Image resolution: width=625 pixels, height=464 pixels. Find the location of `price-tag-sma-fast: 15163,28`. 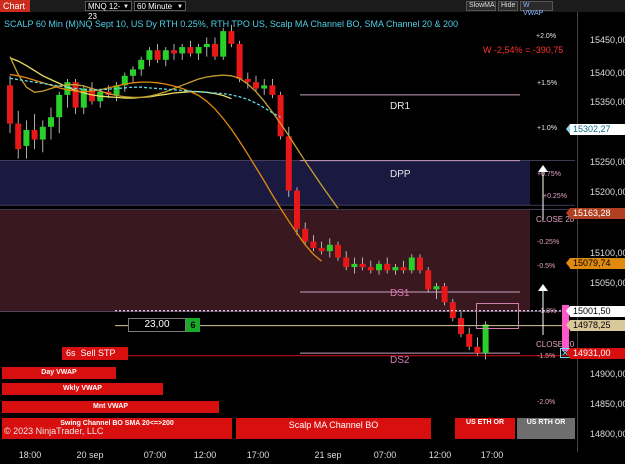

price-tag-sma-fast: 15163,28 is located at coordinates (595, 213).